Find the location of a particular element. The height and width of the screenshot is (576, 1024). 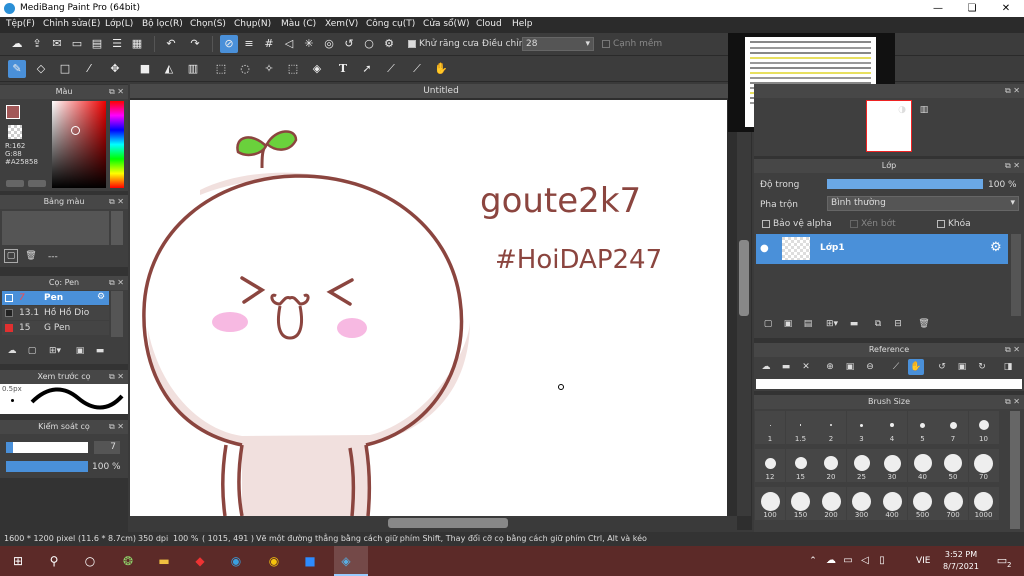

blend-mode-select: Bình thường ▾ is located at coordinates (923, 203).